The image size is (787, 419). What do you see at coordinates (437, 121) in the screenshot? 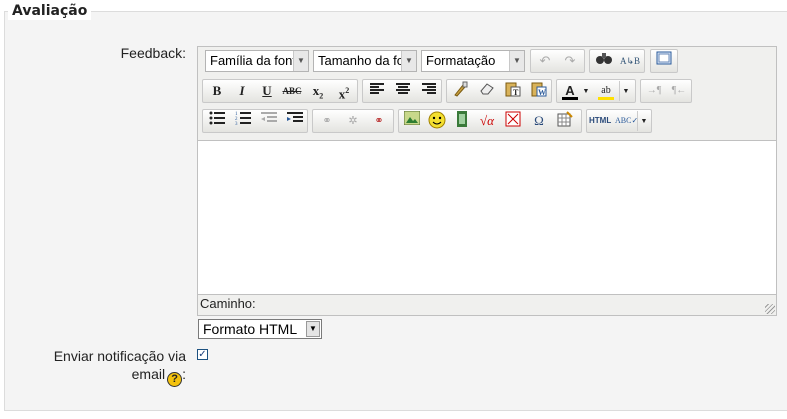
I see `emoticon-icon` at bounding box center [437, 121].